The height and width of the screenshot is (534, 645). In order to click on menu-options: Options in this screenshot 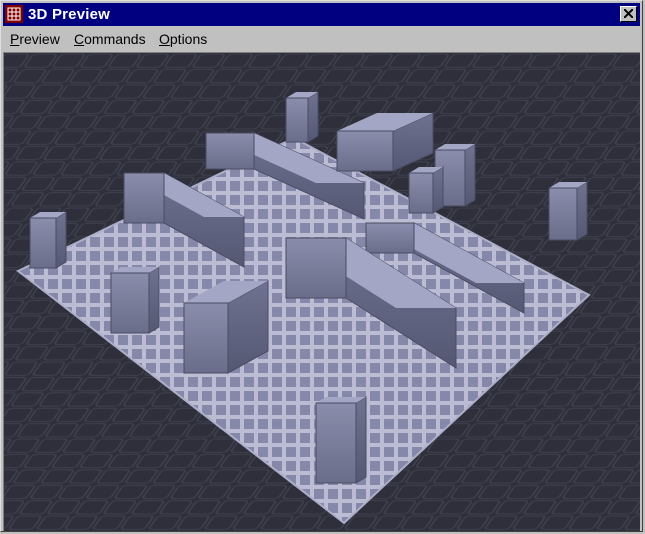, I will do `click(183, 39)`.